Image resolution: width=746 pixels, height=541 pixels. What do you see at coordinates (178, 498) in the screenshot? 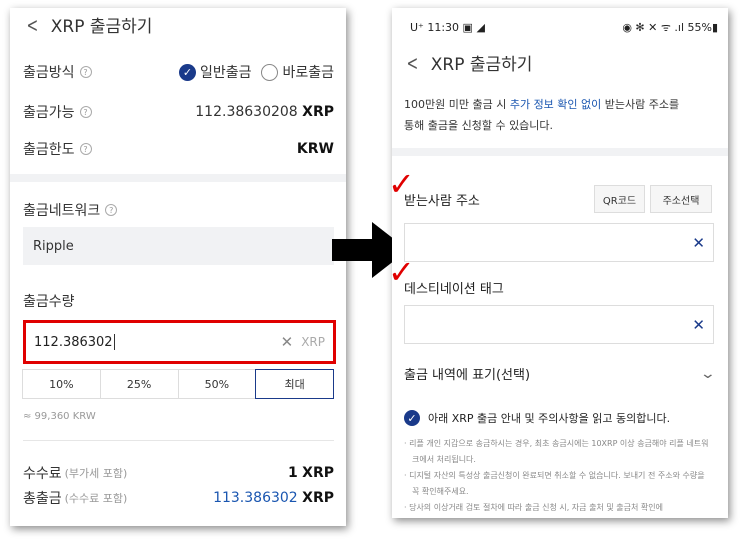
I see `total-row: 총출금 (수수료 포함) 113.386302 XRP` at bounding box center [178, 498].